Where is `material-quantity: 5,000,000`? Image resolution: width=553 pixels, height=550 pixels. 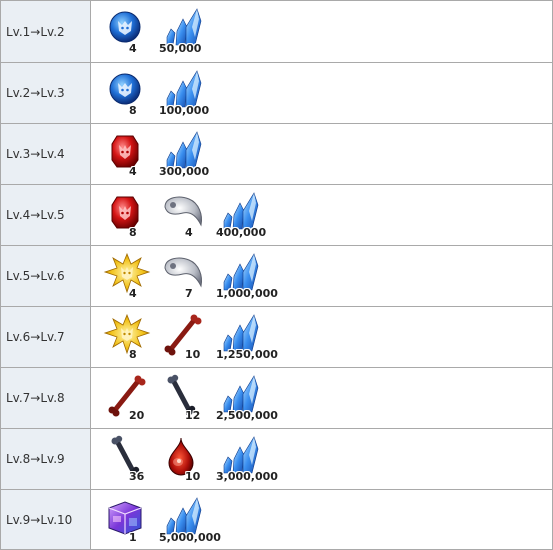
material-quantity: 5,000,000 is located at coordinates (190, 537).